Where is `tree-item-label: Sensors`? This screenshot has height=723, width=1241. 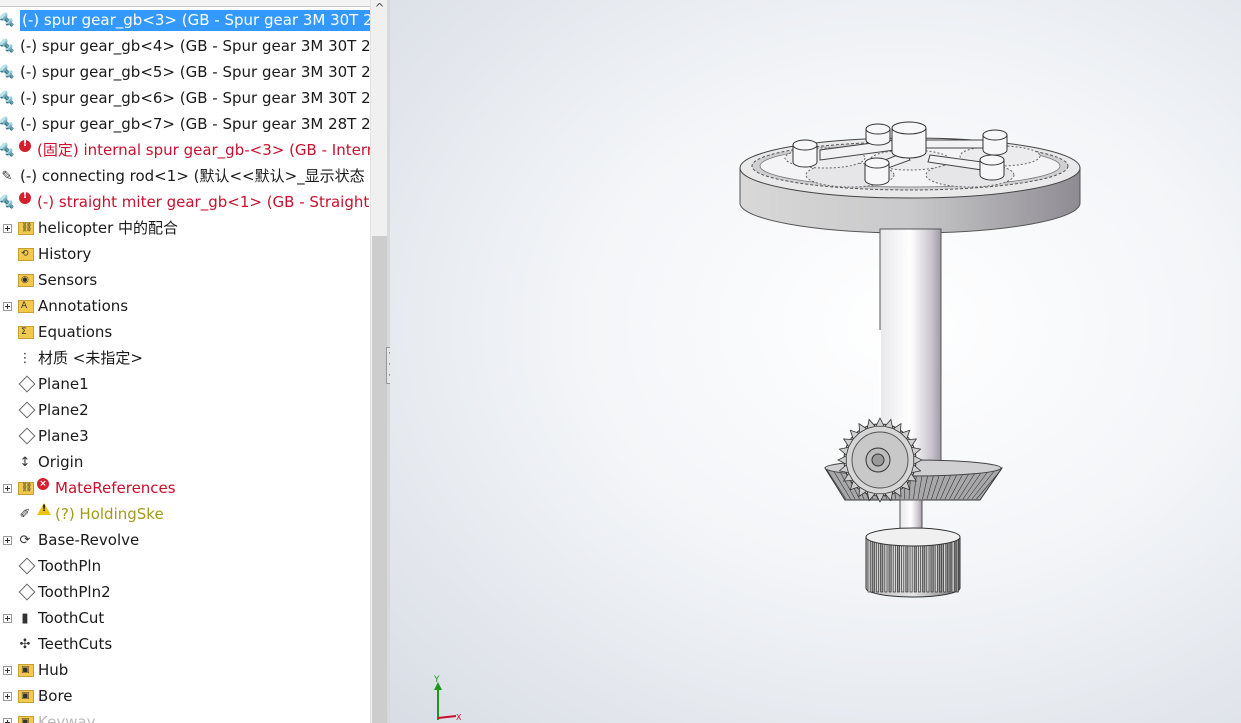 tree-item-label: Sensors is located at coordinates (68, 280).